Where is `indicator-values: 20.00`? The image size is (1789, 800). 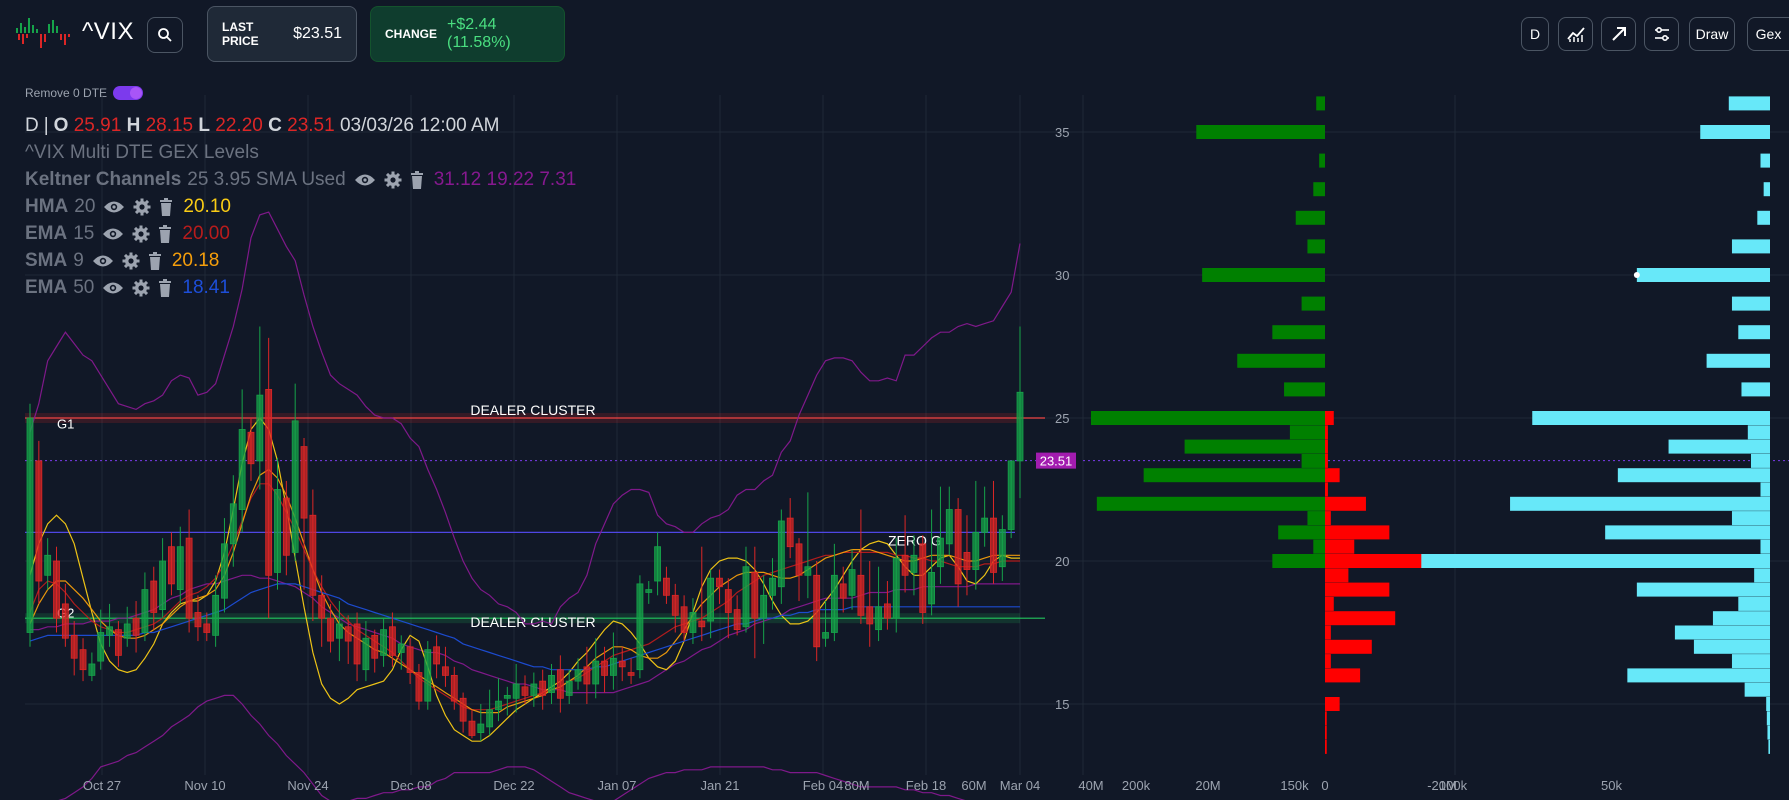
indicator-values: 20.00 is located at coordinates (206, 233).